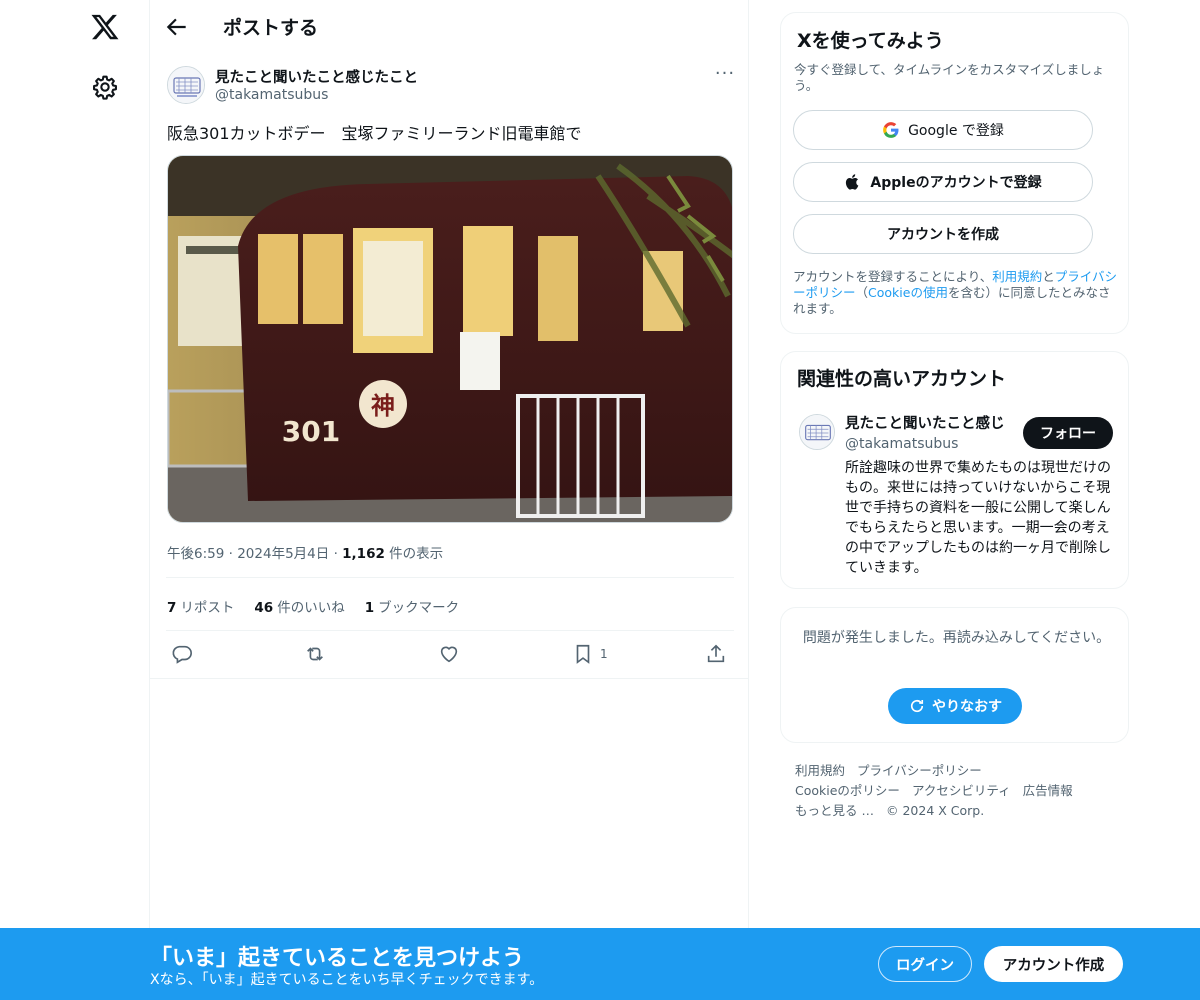 The width and height of the screenshot is (1200, 1000). Describe the element at coordinates (105, 87) in the screenshot. I see `gear-icon` at that location.